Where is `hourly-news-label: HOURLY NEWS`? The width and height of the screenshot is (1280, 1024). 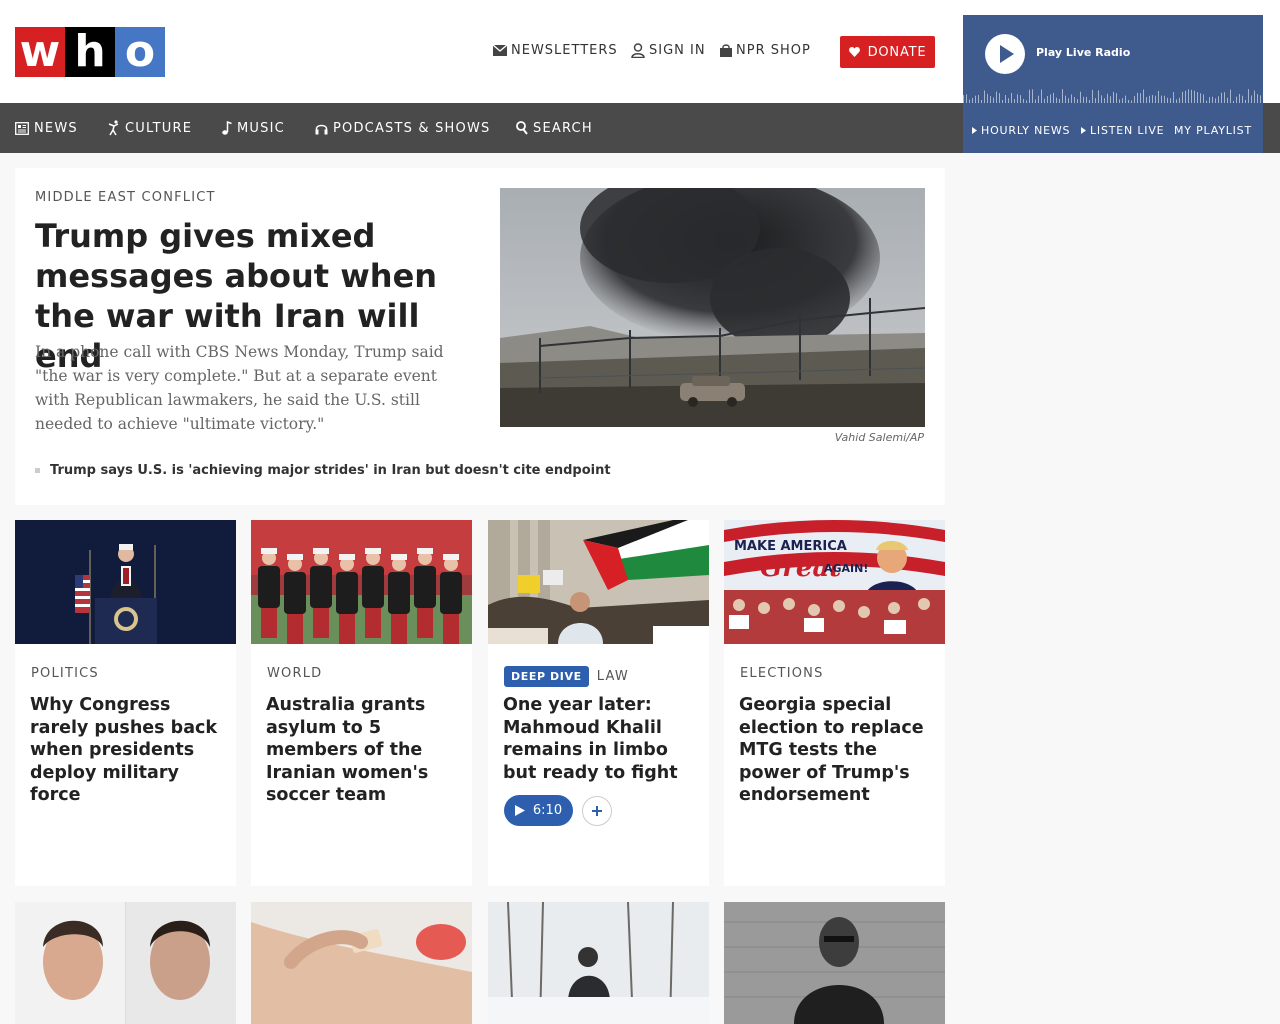
hourly-news-label: HOURLY NEWS is located at coordinates (1026, 130).